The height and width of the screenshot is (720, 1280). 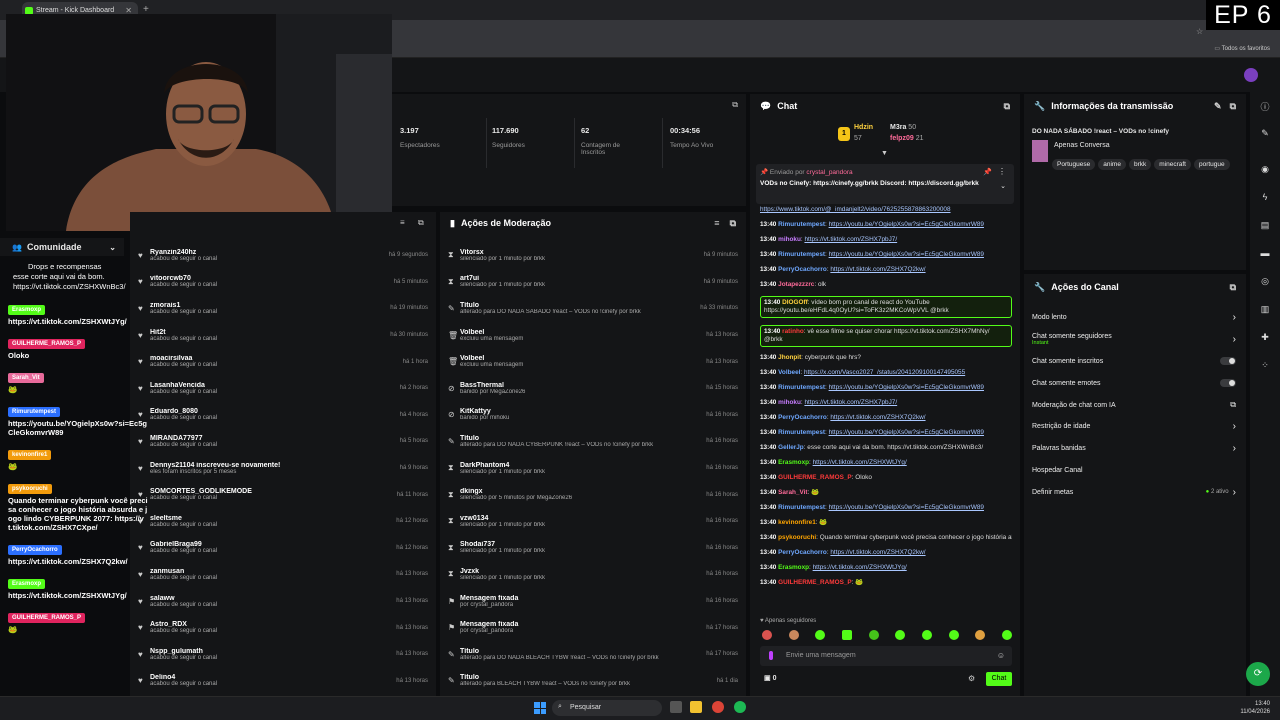 I want to click on chat-message-user: Jotapezzzrc, so click(x=796, y=284).